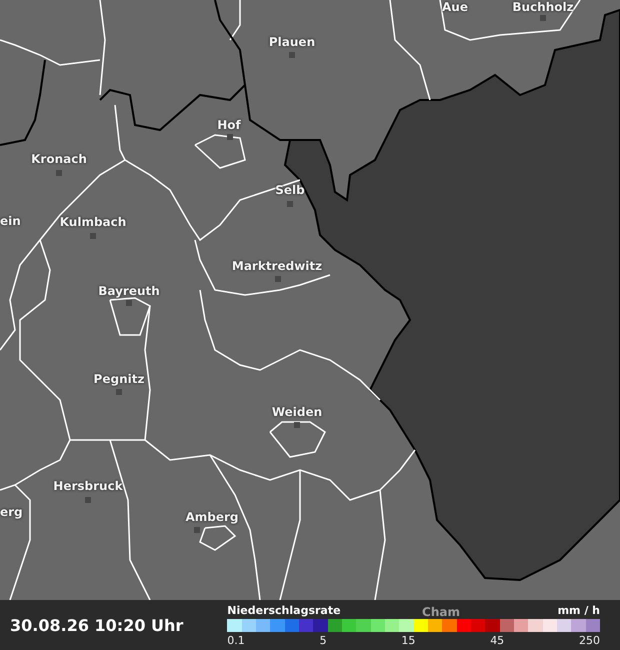 The height and width of the screenshot is (650, 620). I want to click on city-label: Amberg, so click(212, 517).